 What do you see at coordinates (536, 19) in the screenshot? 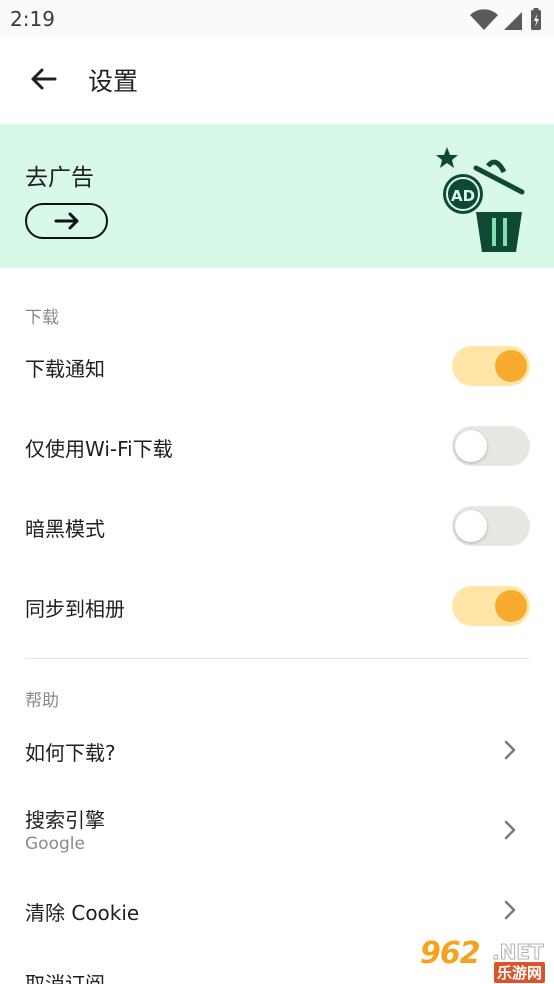
I see `battery-icon` at bounding box center [536, 19].